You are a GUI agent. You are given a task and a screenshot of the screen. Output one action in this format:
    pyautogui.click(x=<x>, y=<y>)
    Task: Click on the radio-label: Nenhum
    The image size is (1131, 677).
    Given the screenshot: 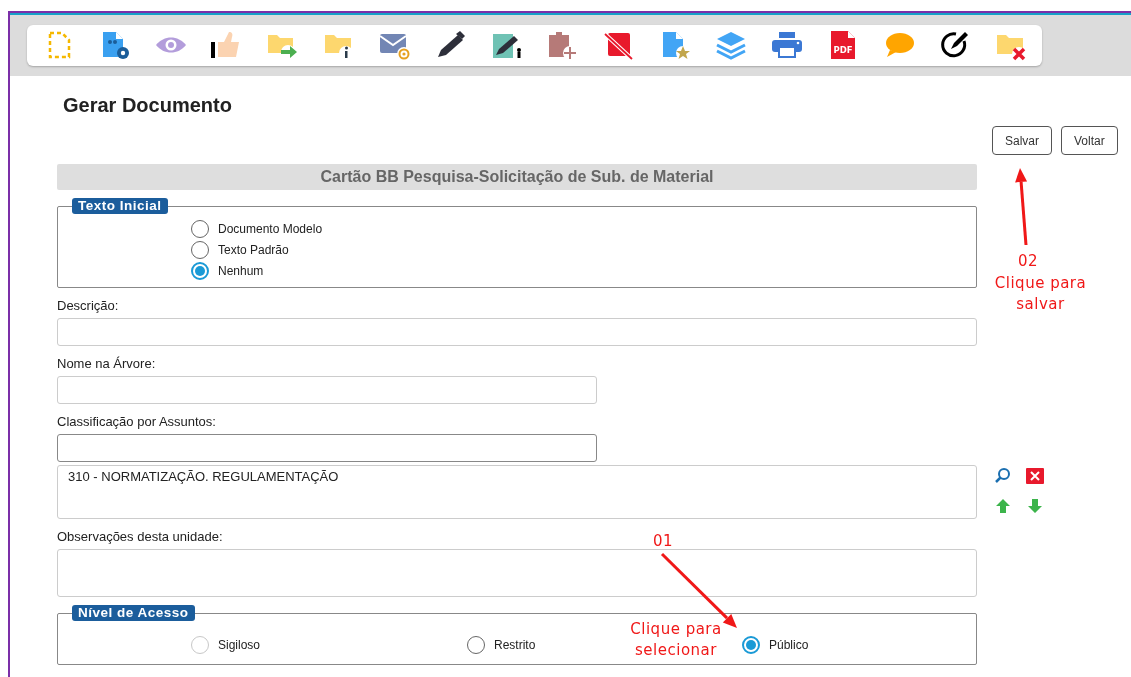 What is the action you would take?
    pyautogui.click(x=241, y=271)
    